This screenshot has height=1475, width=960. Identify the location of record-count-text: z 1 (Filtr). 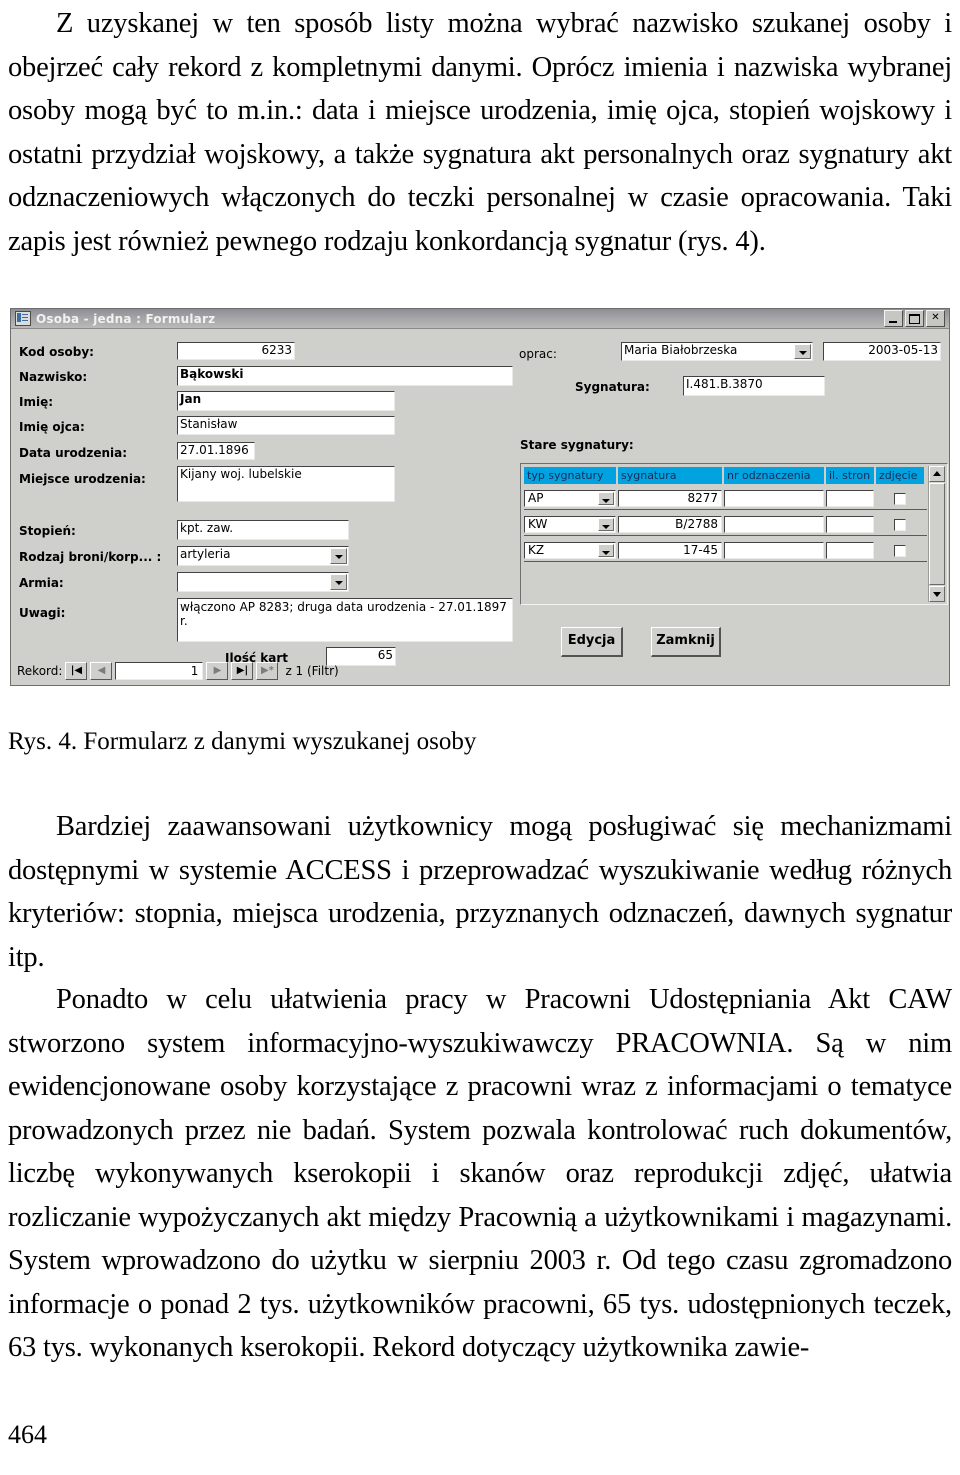
(312, 671).